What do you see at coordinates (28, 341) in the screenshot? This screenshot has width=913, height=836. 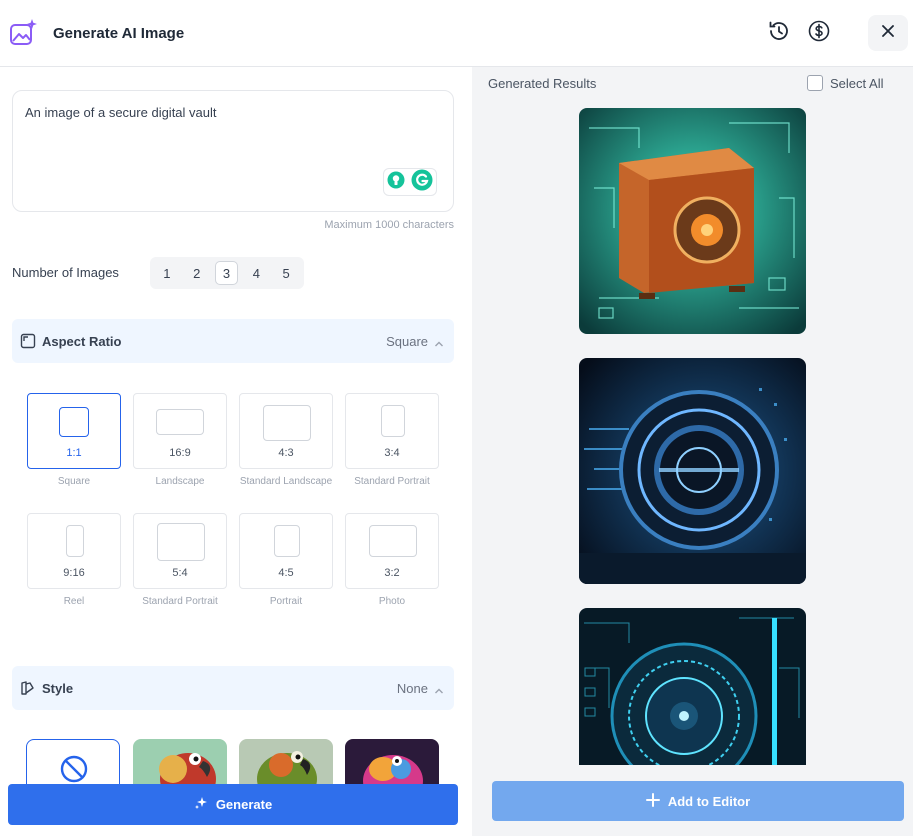 I see `aspect-ratio-icon` at bounding box center [28, 341].